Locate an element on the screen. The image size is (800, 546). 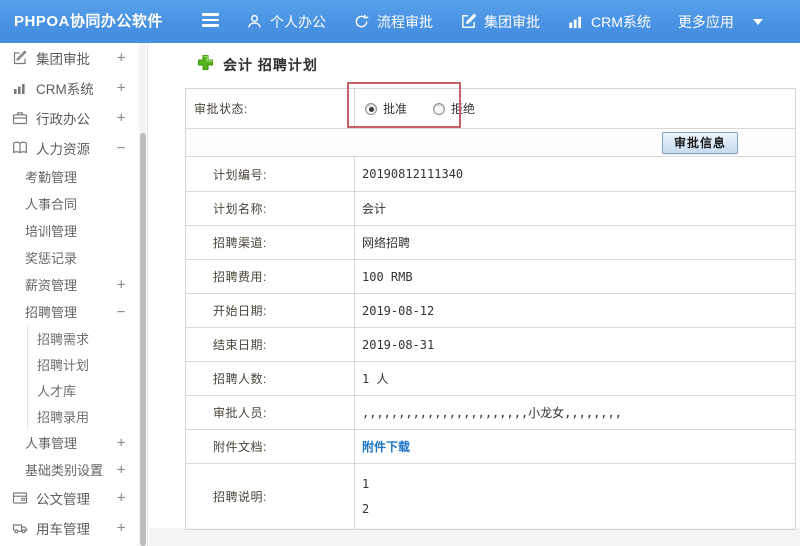
nav-label: 更多应用 is located at coordinates (705, 21).